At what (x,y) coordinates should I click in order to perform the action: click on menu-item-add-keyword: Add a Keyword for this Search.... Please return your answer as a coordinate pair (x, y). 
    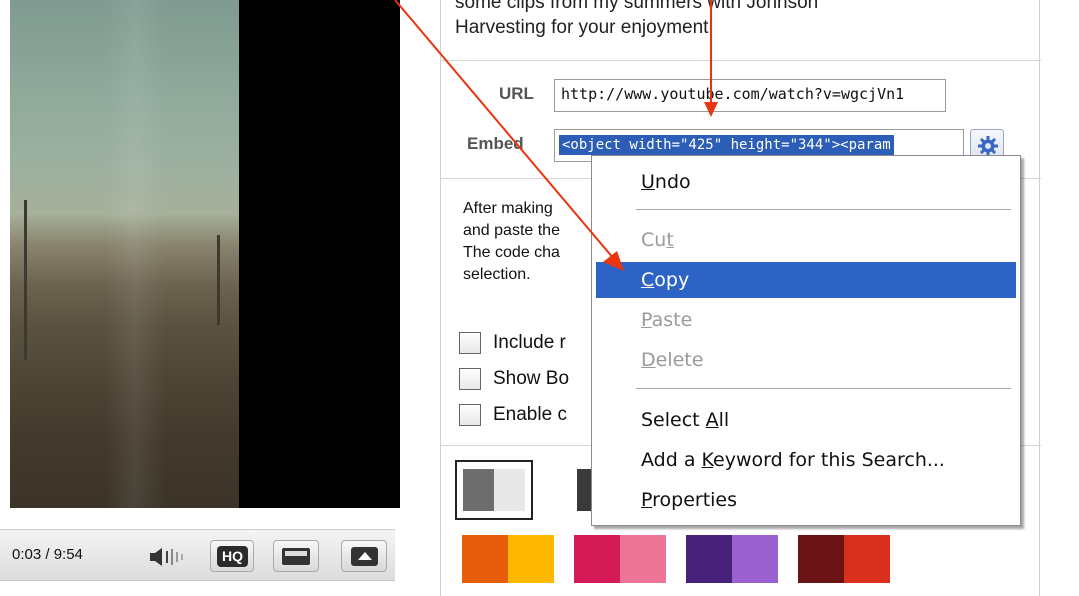
    Looking at the image, I should click on (806, 460).